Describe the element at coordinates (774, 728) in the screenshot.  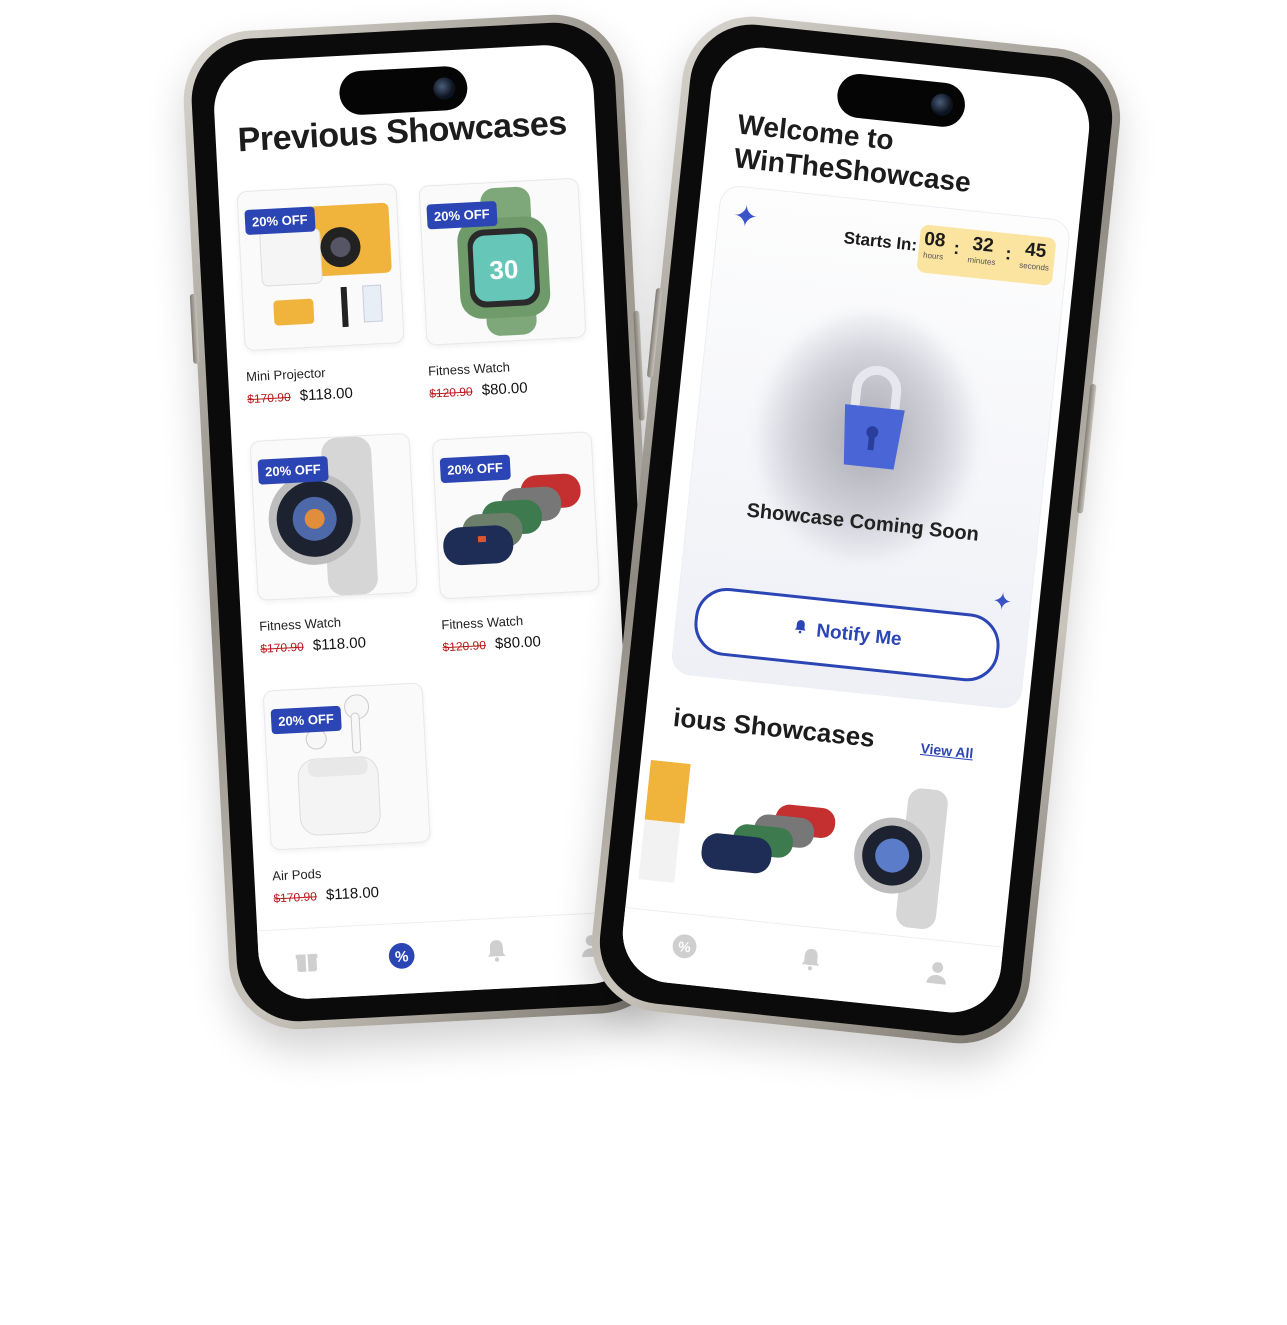
I see `section-title: ious Showcases` at that location.